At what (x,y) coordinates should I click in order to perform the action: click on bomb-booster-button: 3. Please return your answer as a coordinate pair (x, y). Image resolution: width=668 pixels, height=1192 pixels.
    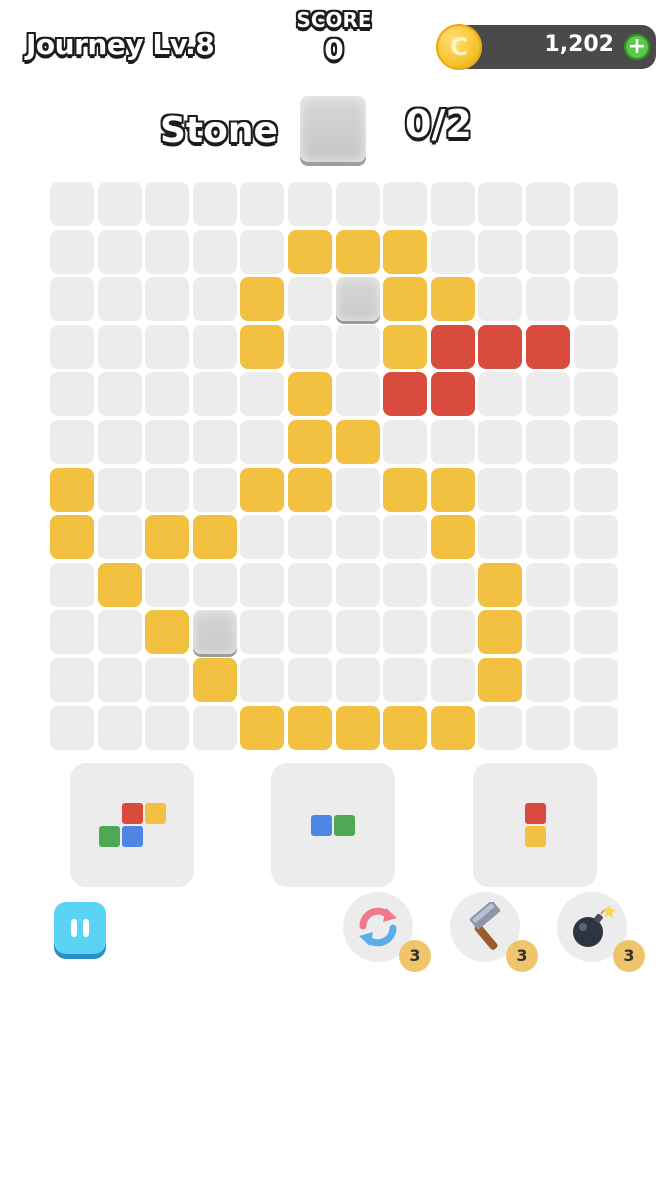
    Looking at the image, I should click on (601, 932).